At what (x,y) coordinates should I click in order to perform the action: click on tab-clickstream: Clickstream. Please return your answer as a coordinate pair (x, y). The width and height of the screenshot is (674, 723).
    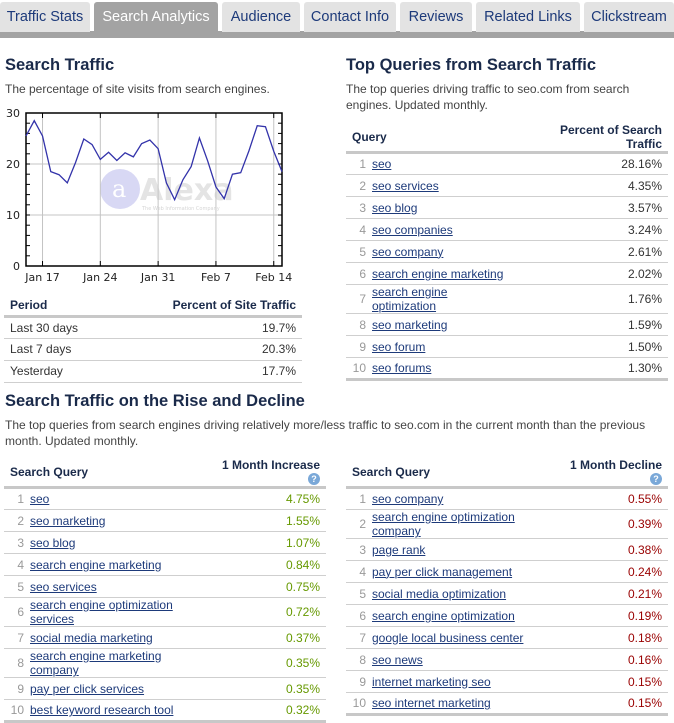
    Looking at the image, I should click on (629, 17).